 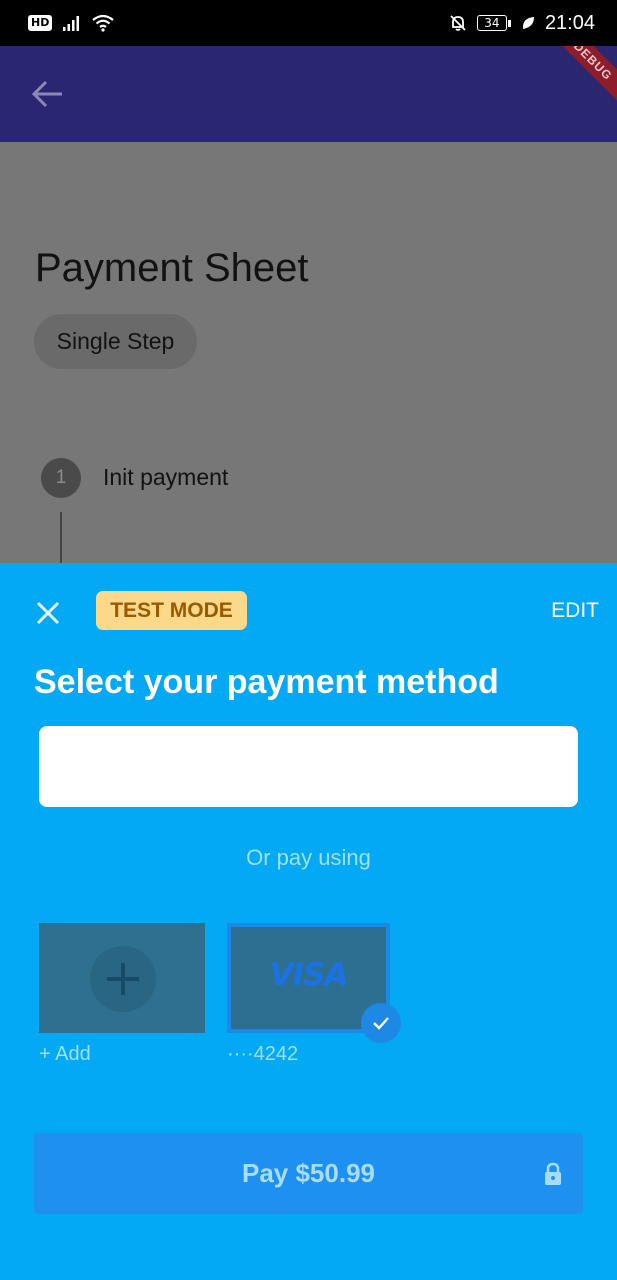 I want to click on mute-bell-icon, so click(x=458, y=23).